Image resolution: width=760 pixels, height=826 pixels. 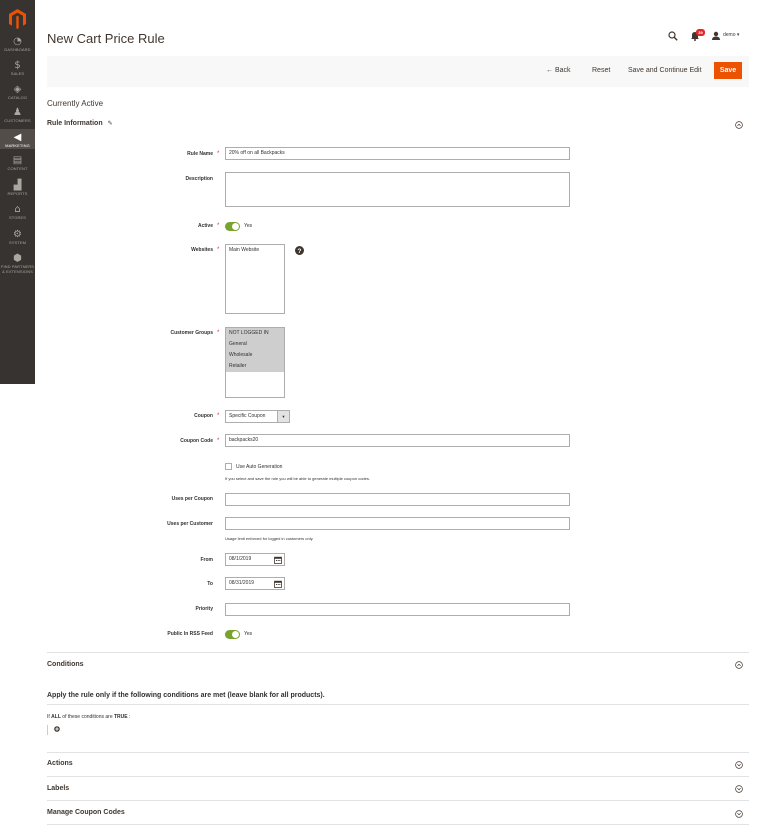 What do you see at coordinates (558, 70) in the screenshot?
I see `back-button: ← Back` at bounding box center [558, 70].